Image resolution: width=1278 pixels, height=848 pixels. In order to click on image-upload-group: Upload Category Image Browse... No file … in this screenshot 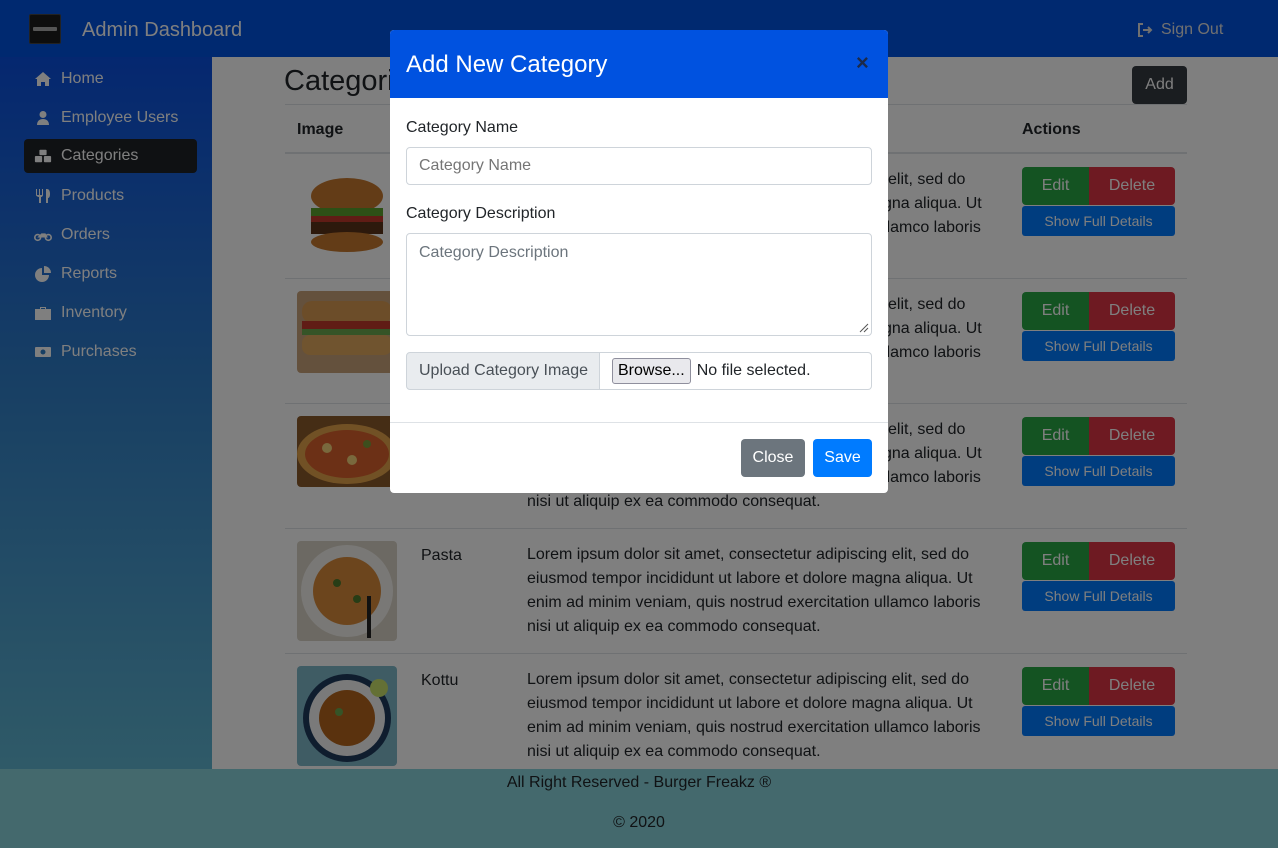, I will do `click(639, 371)`.